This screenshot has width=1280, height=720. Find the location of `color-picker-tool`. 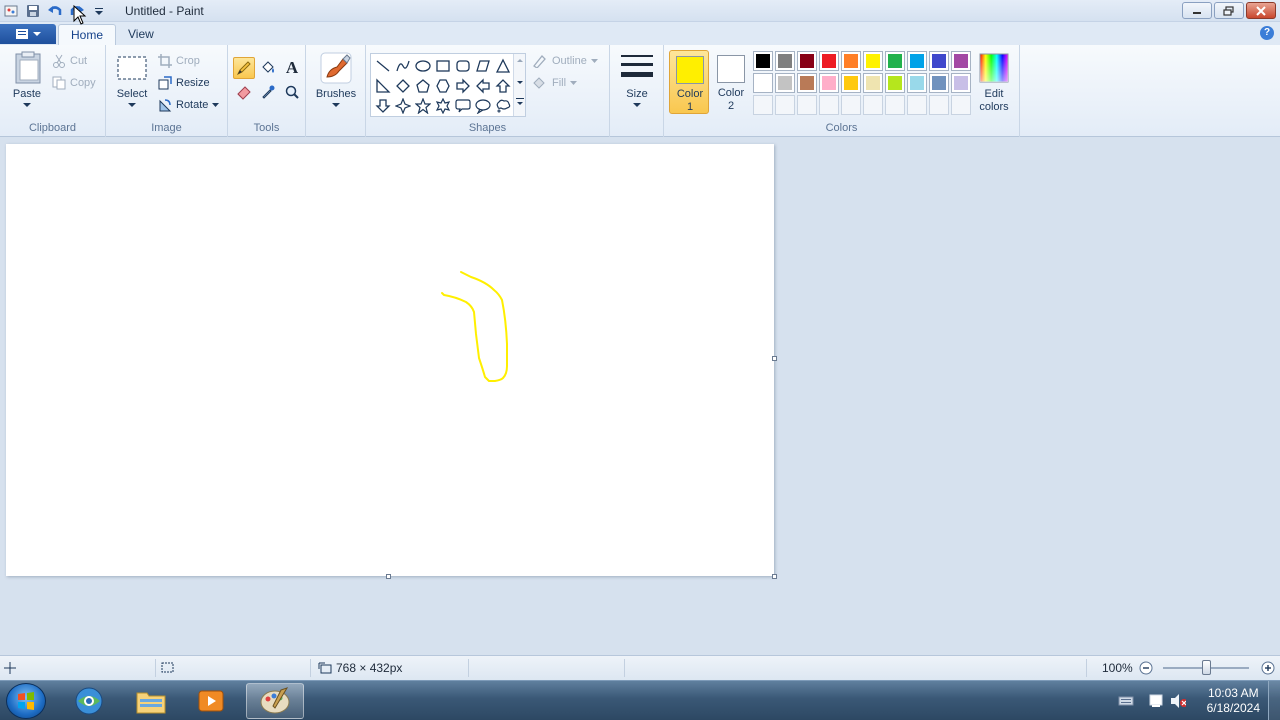

color-picker-tool is located at coordinates (268, 92).